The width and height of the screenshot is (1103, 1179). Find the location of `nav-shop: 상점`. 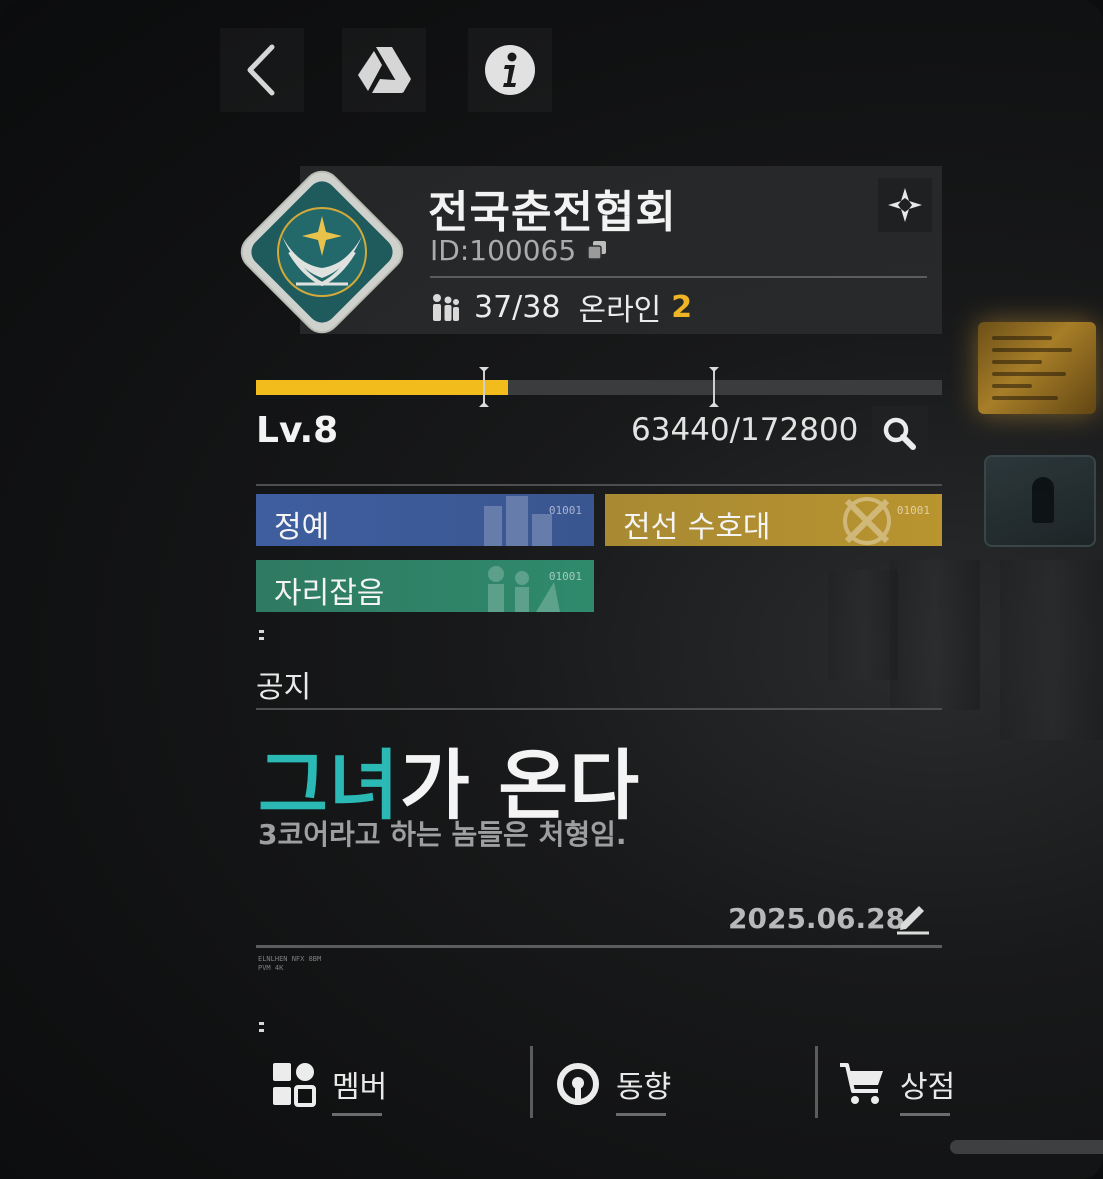

nav-shop: 상점 is located at coordinates (896, 1086).